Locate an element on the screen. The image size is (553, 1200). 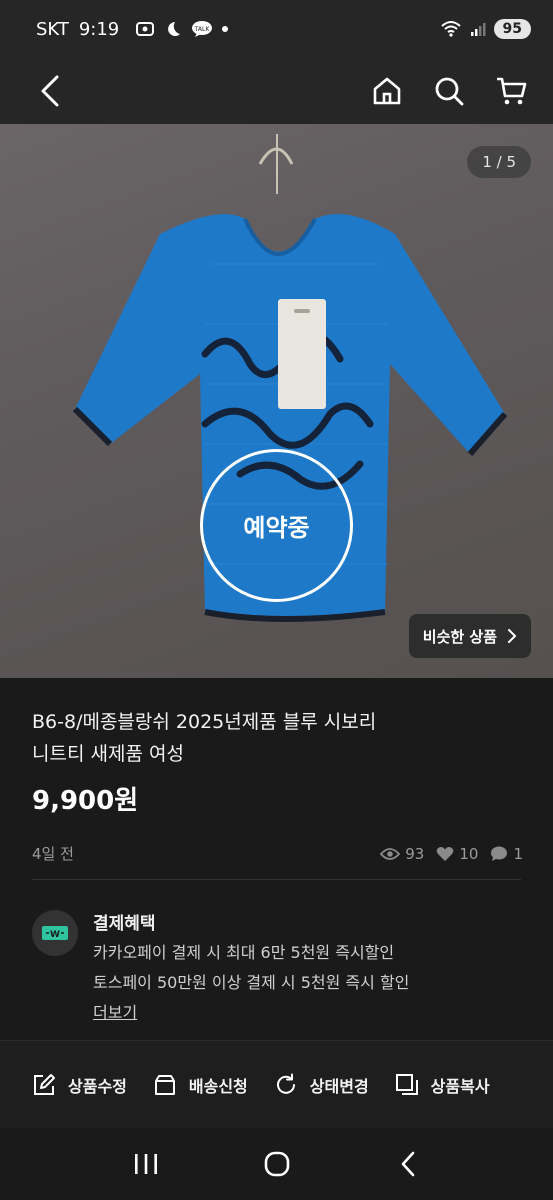
shipping-request-button: 배송신청 is located at coordinates (200, 1085).